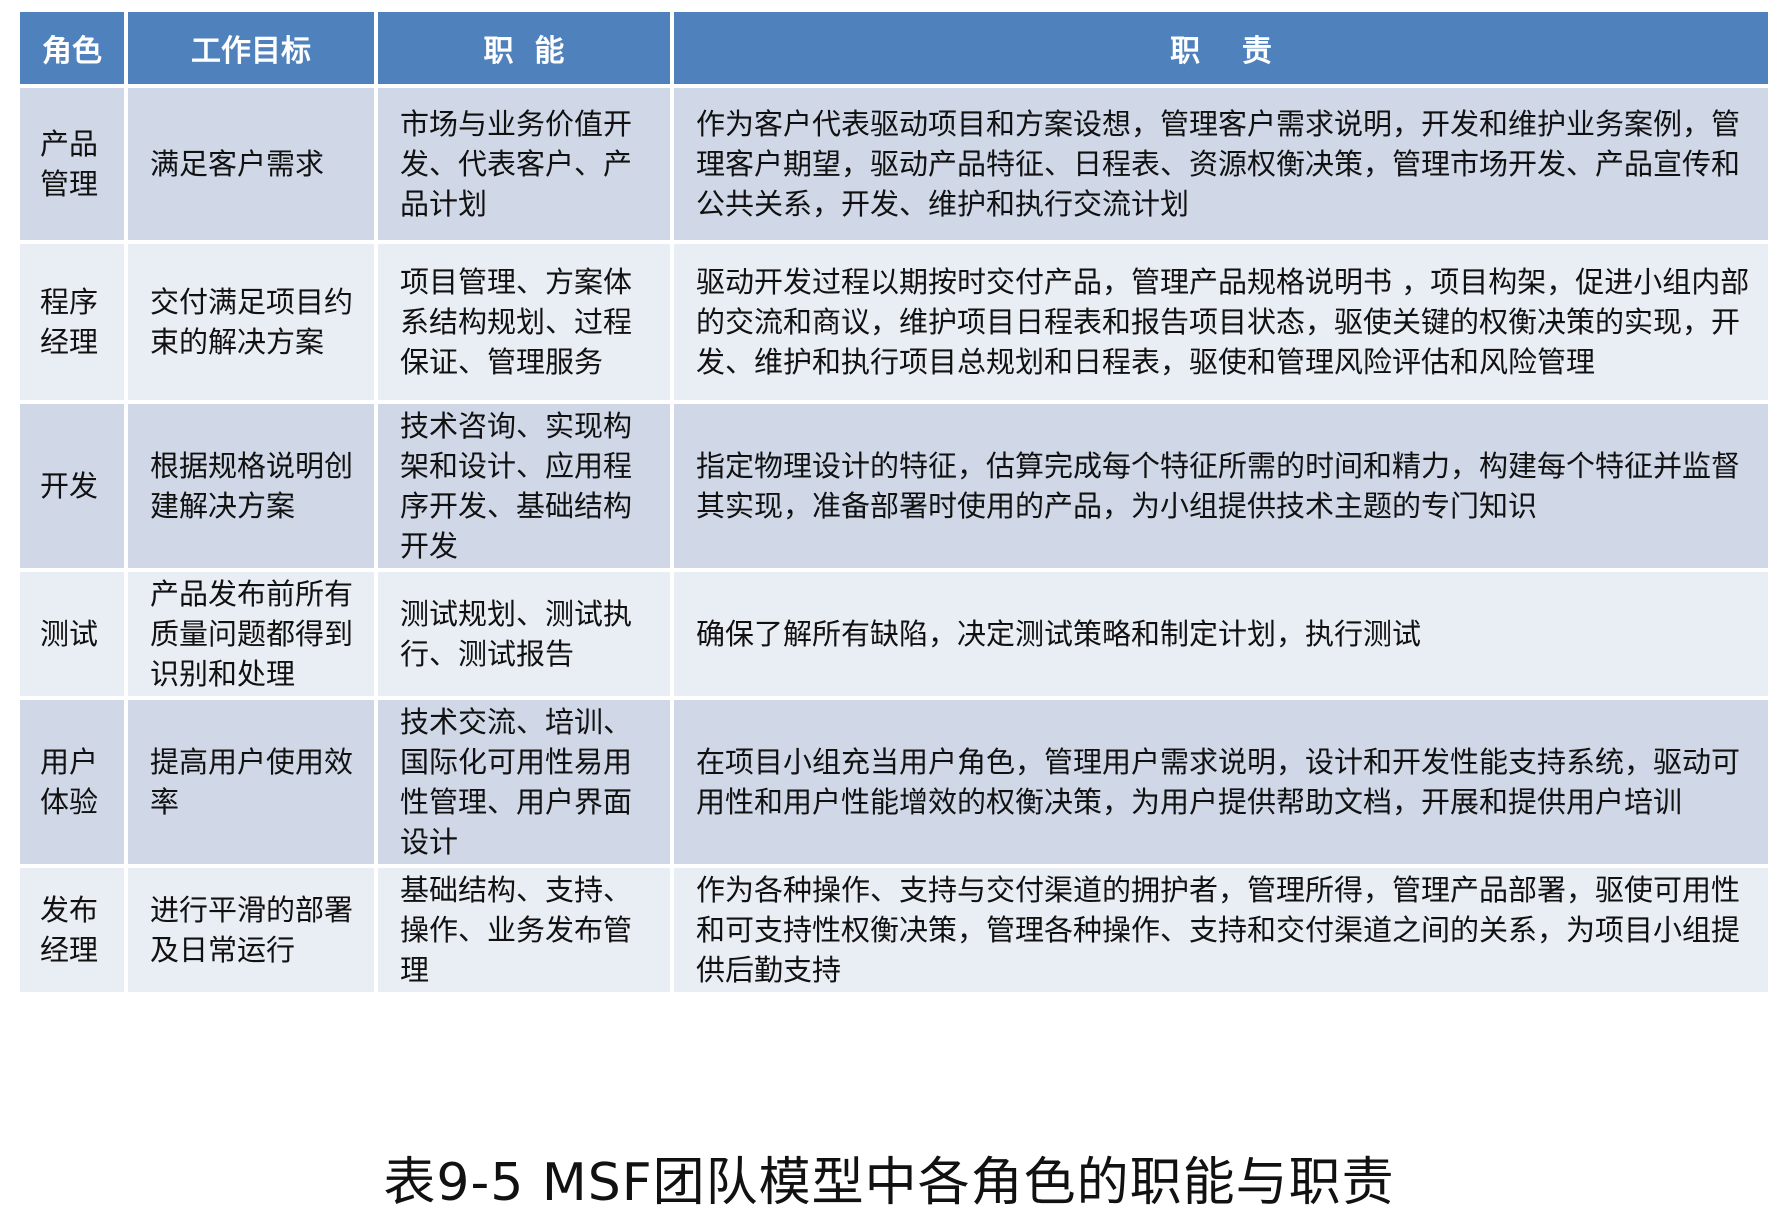 The height and width of the screenshot is (1215, 1778). What do you see at coordinates (524, 322) in the screenshot?
I see `function-cell: 项目管理、方案体系结构规划、过程保证、管理服务` at bounding box center [524, 322].